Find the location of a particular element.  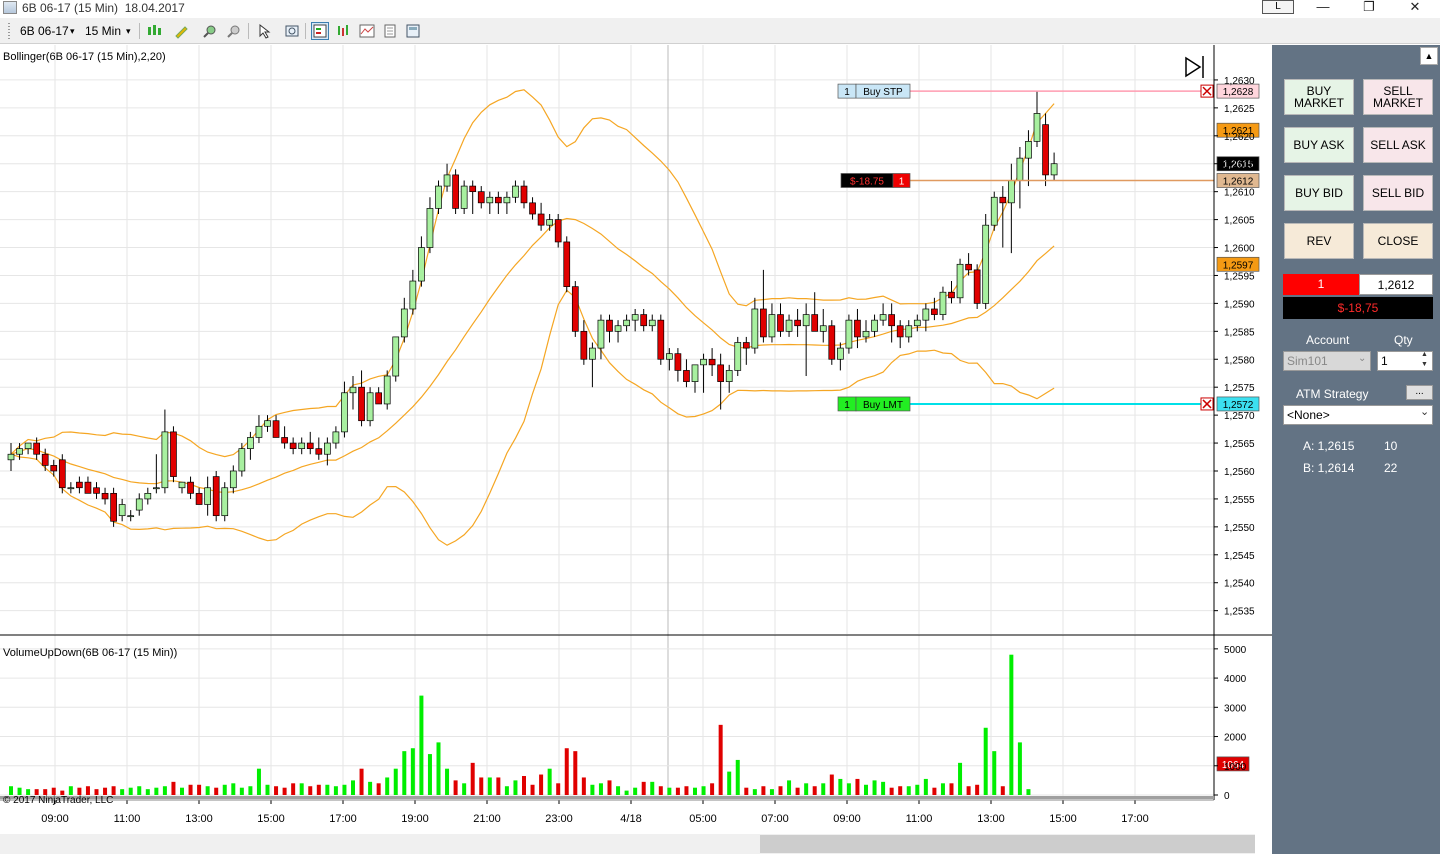

properties-icon is located at coordinates (413, 31).